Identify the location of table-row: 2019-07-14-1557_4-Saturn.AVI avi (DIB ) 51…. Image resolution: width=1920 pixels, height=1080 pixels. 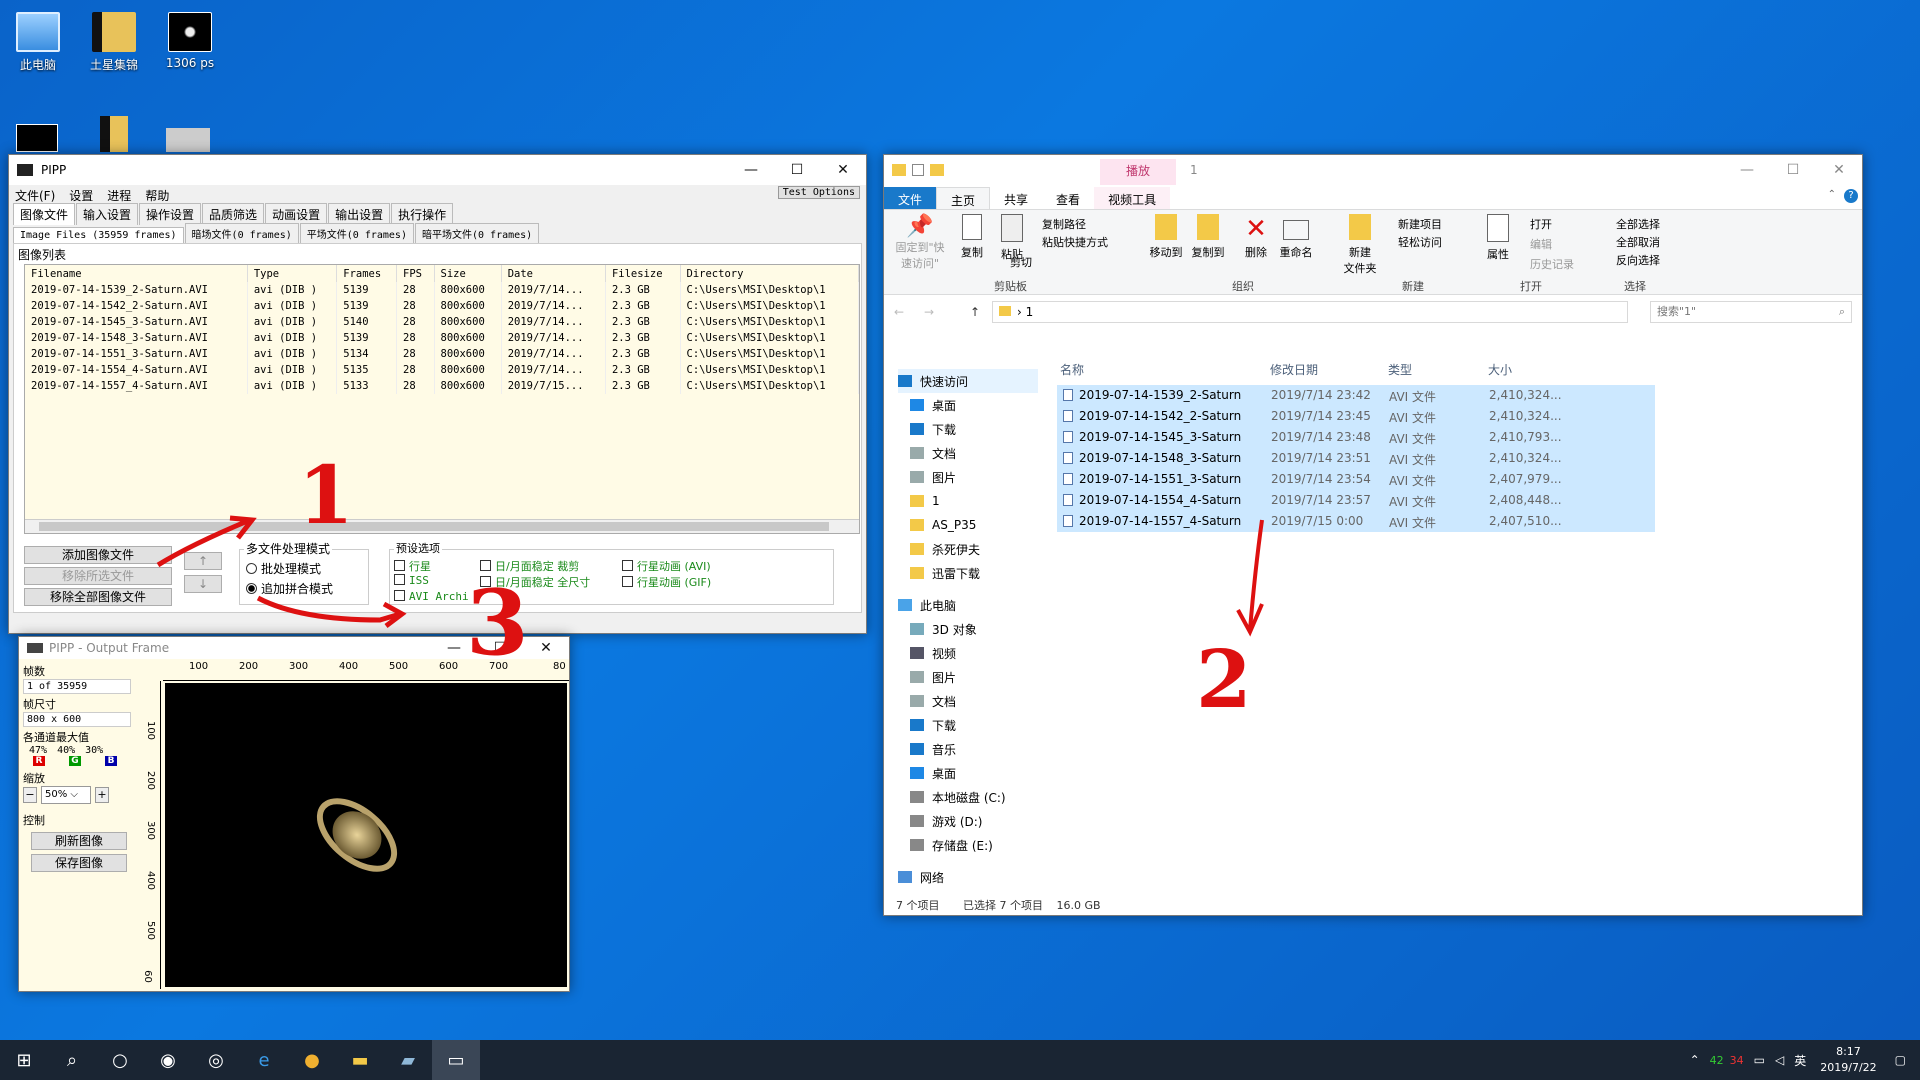
(442, 386).